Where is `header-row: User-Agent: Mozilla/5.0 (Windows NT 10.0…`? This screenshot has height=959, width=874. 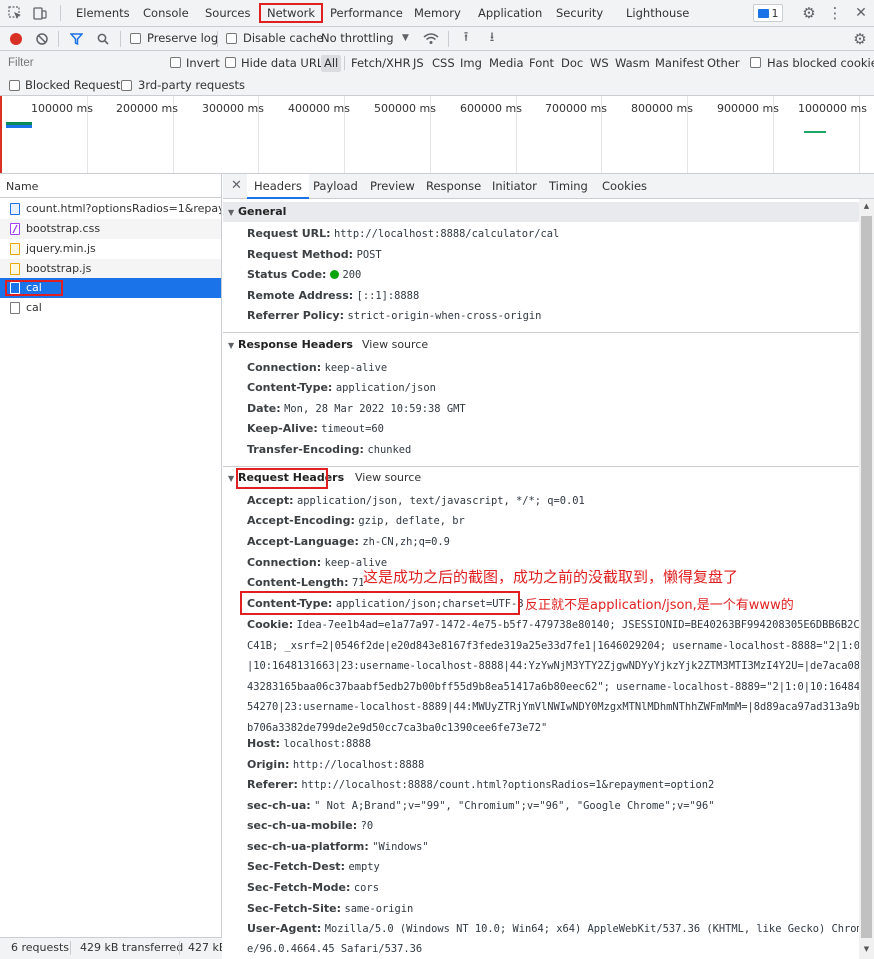 header-row: User-Agent: Mozilla/5.0 (Windows NT 10.0… is located at coordinates (555, 929).